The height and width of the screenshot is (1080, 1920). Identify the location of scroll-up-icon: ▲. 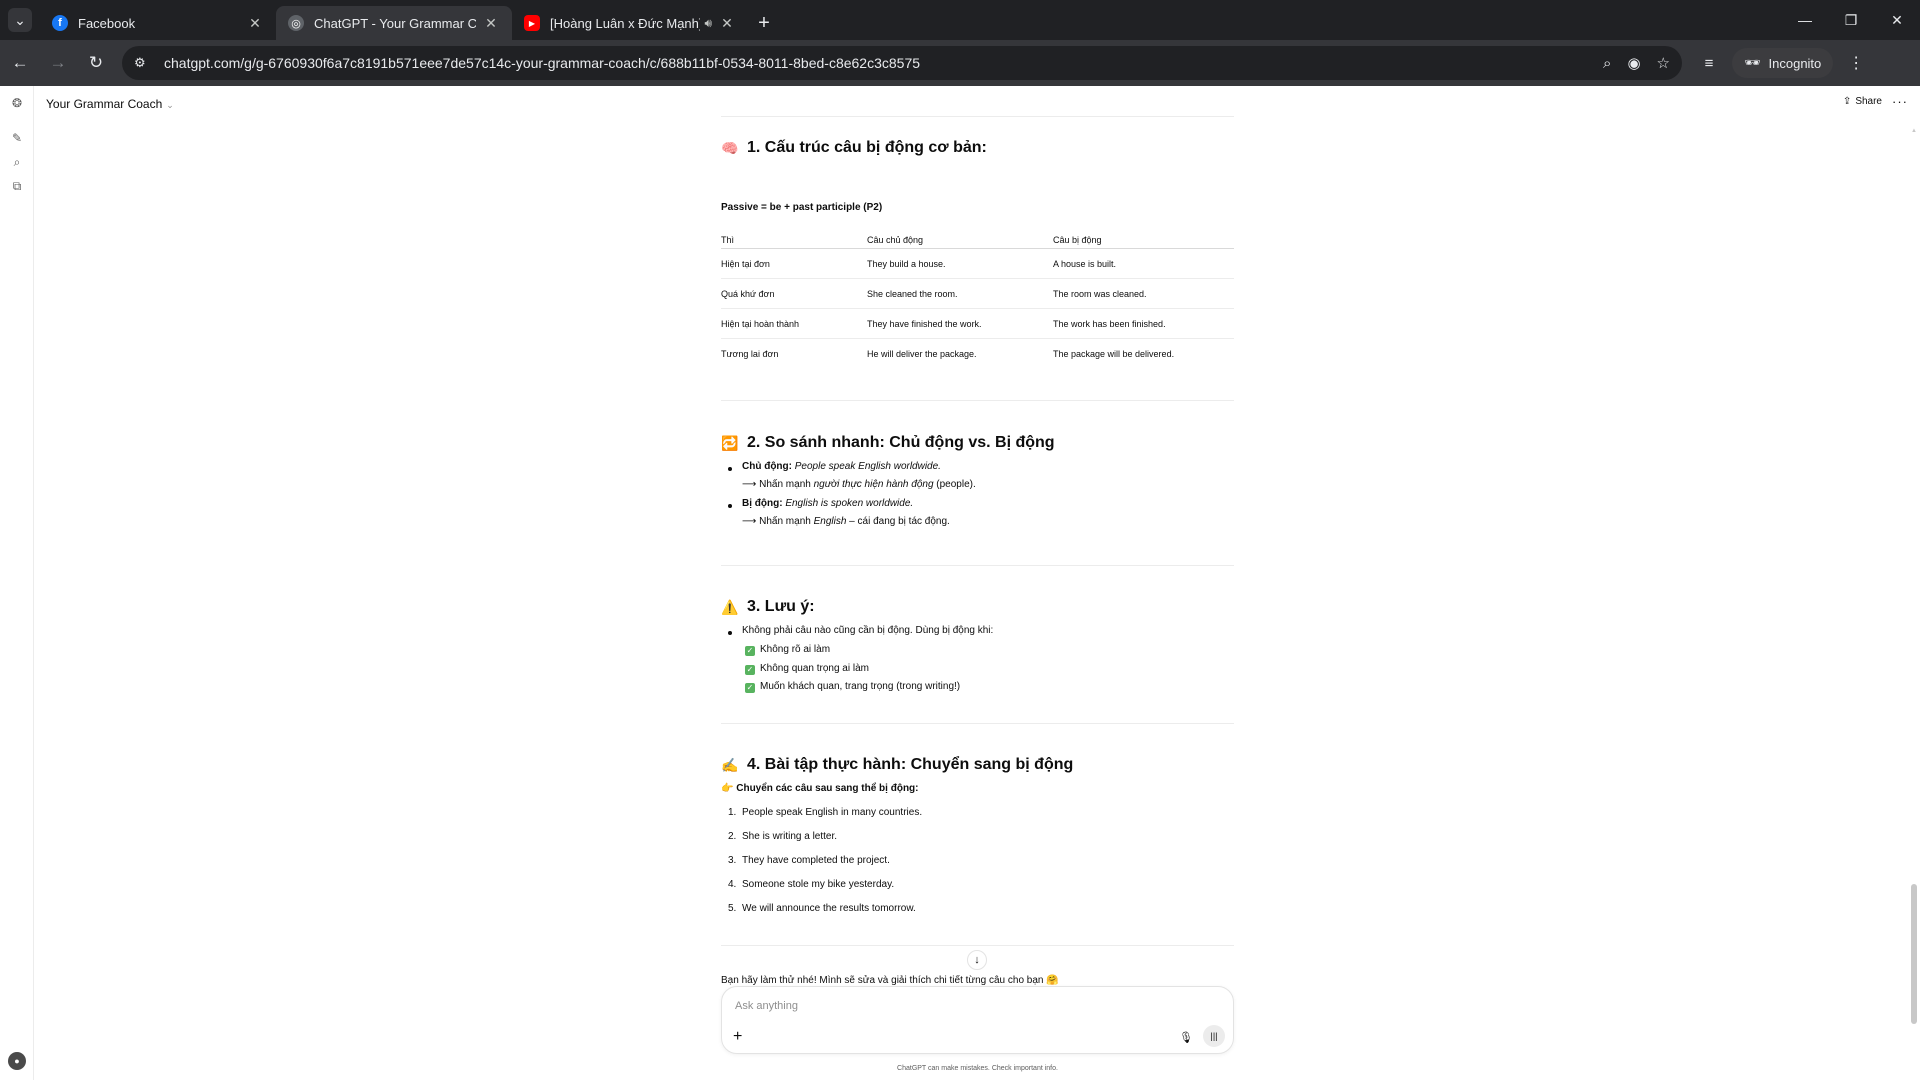
(1914, 131).